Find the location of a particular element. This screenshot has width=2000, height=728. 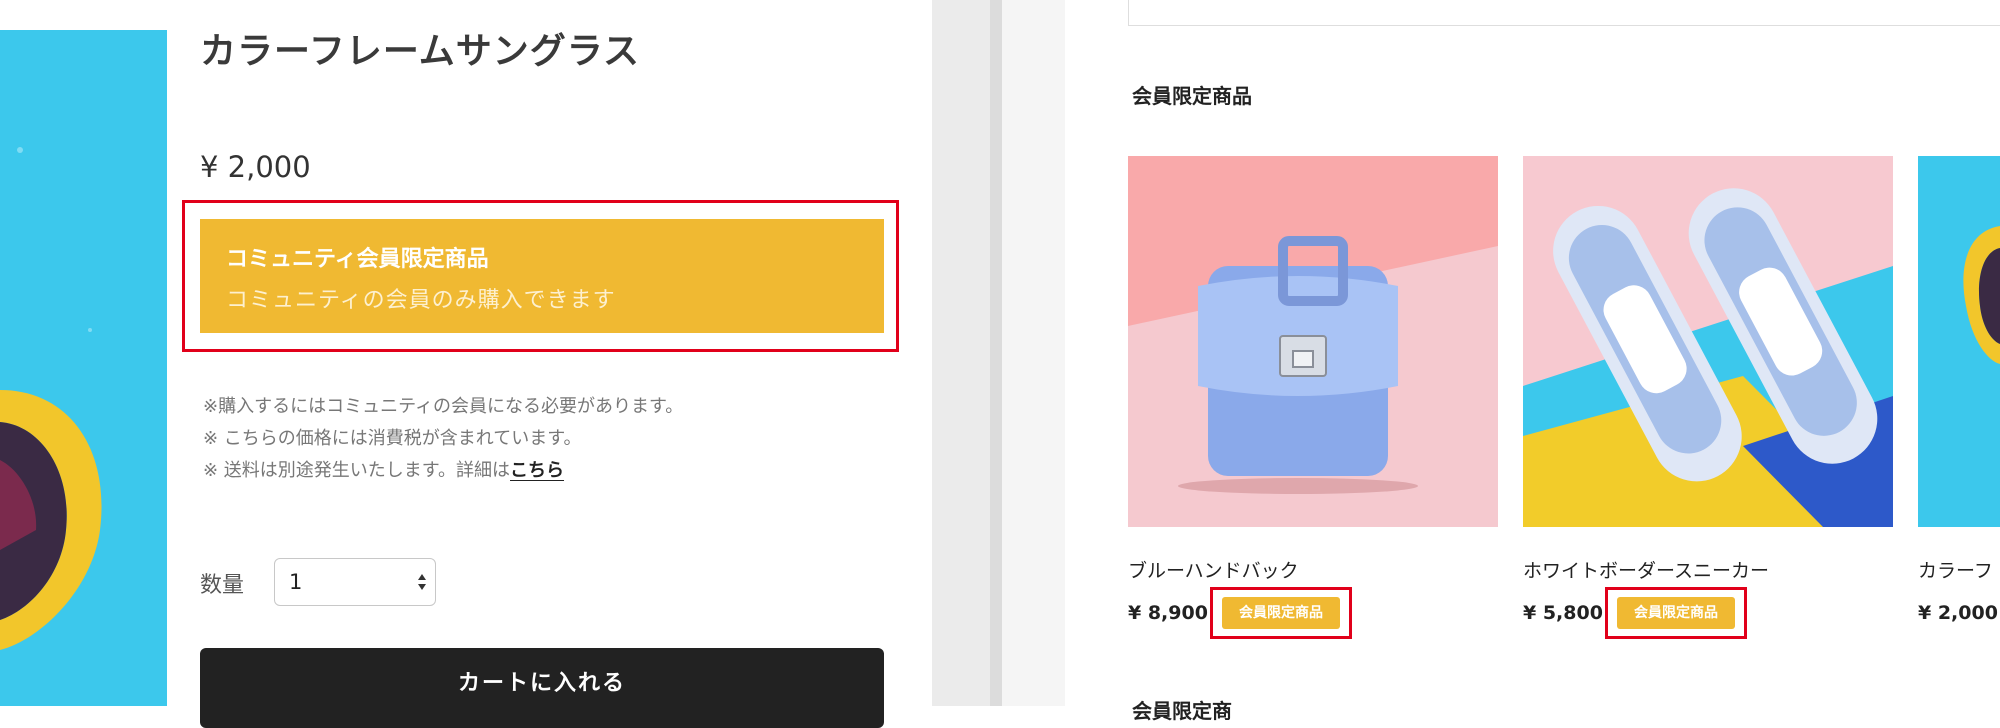

member-section-title: 会員限定商品 is located at coordinates (1192, 96).